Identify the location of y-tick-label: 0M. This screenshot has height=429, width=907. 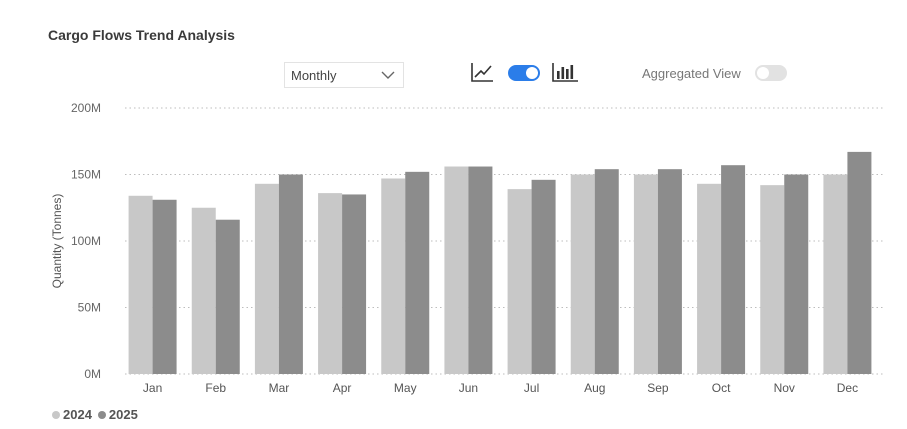
(92, 374).